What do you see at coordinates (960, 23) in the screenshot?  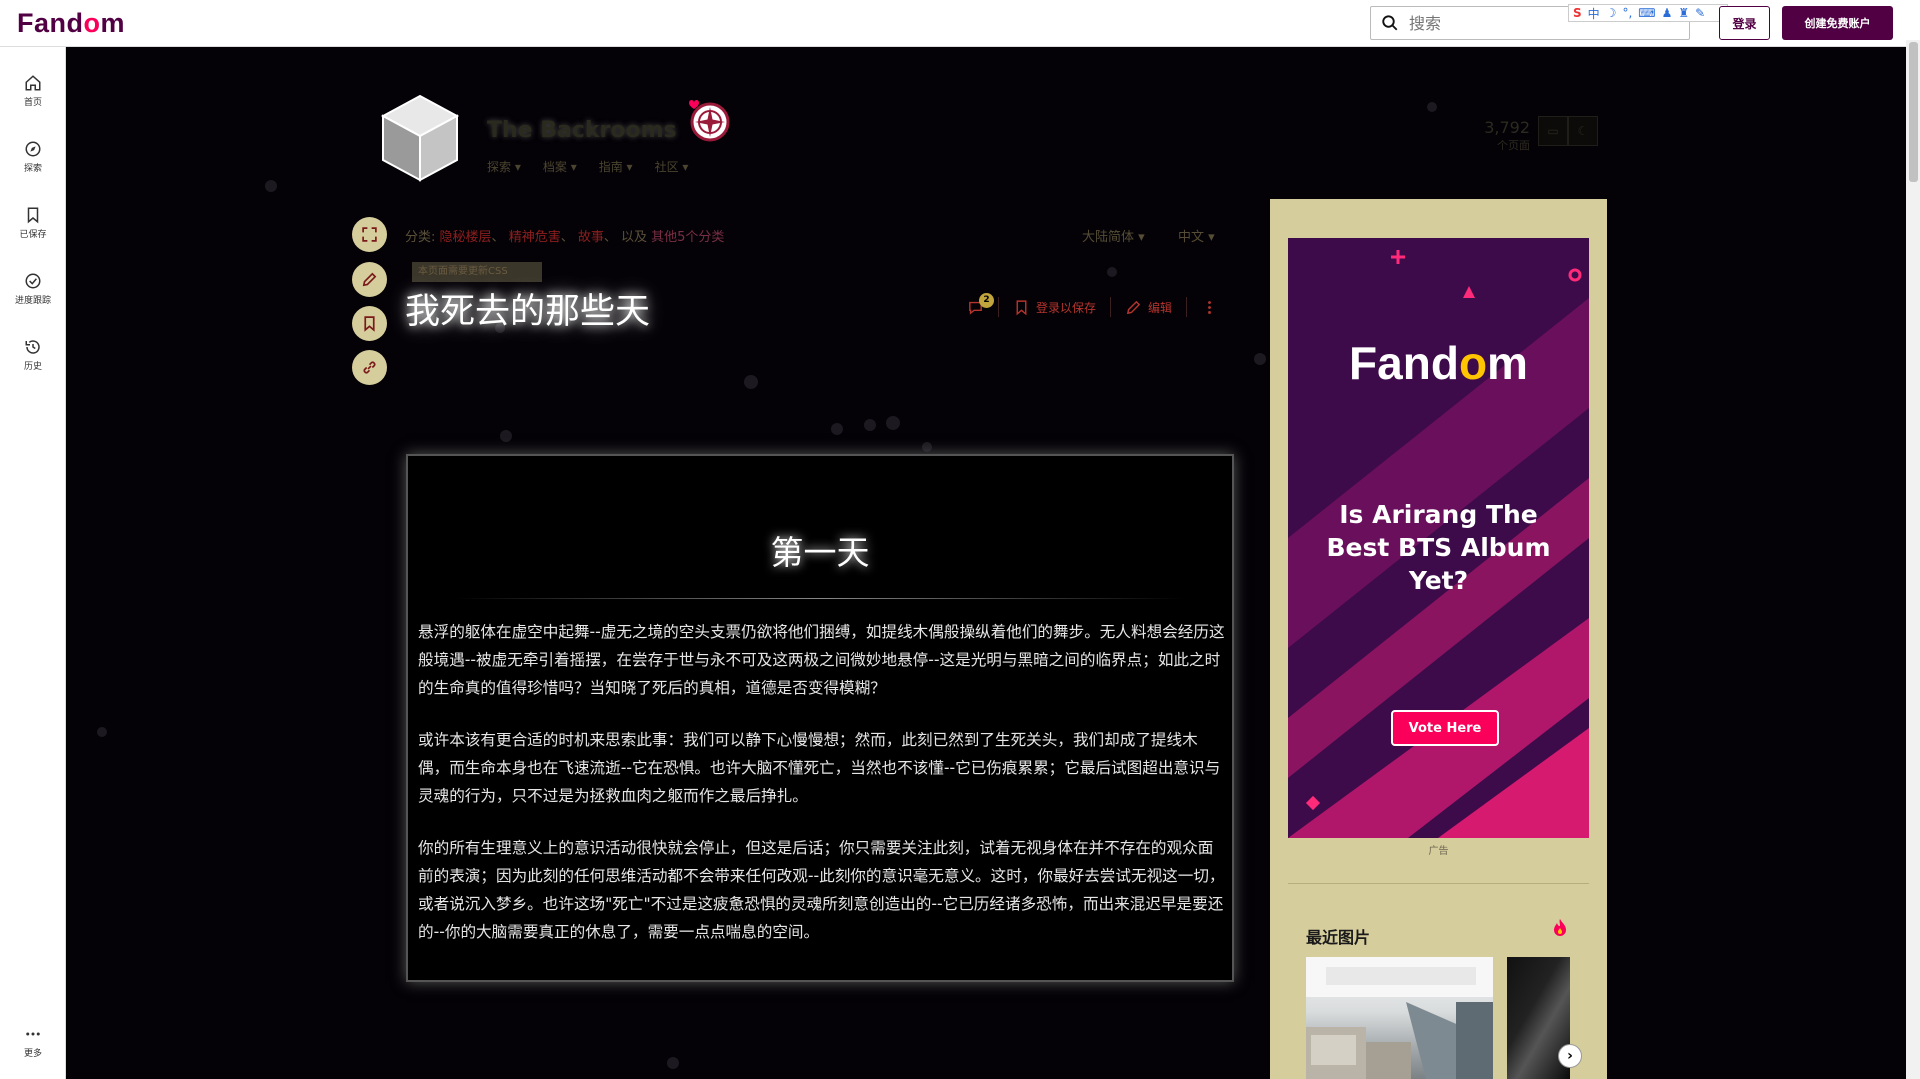 I see `global-top-bar: Fandom S中 ☽ °, ⌨ ♟ ♜ ✎ 登录 创建免费账户` at bounding box center [960, 23].